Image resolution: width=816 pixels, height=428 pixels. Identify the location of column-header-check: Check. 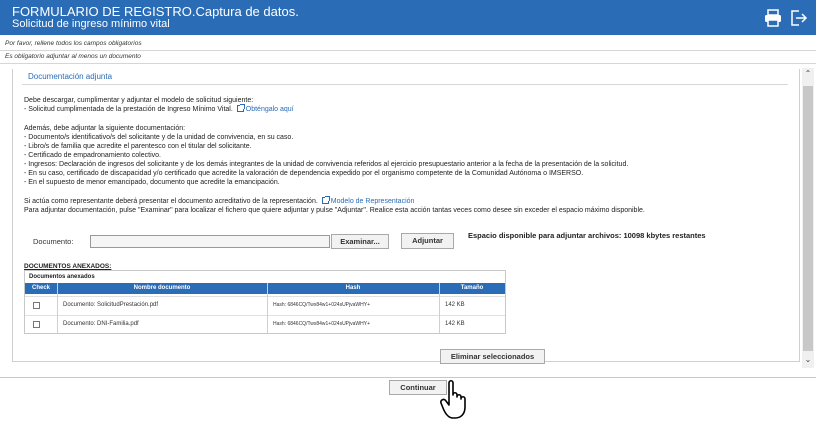
(40, 288).